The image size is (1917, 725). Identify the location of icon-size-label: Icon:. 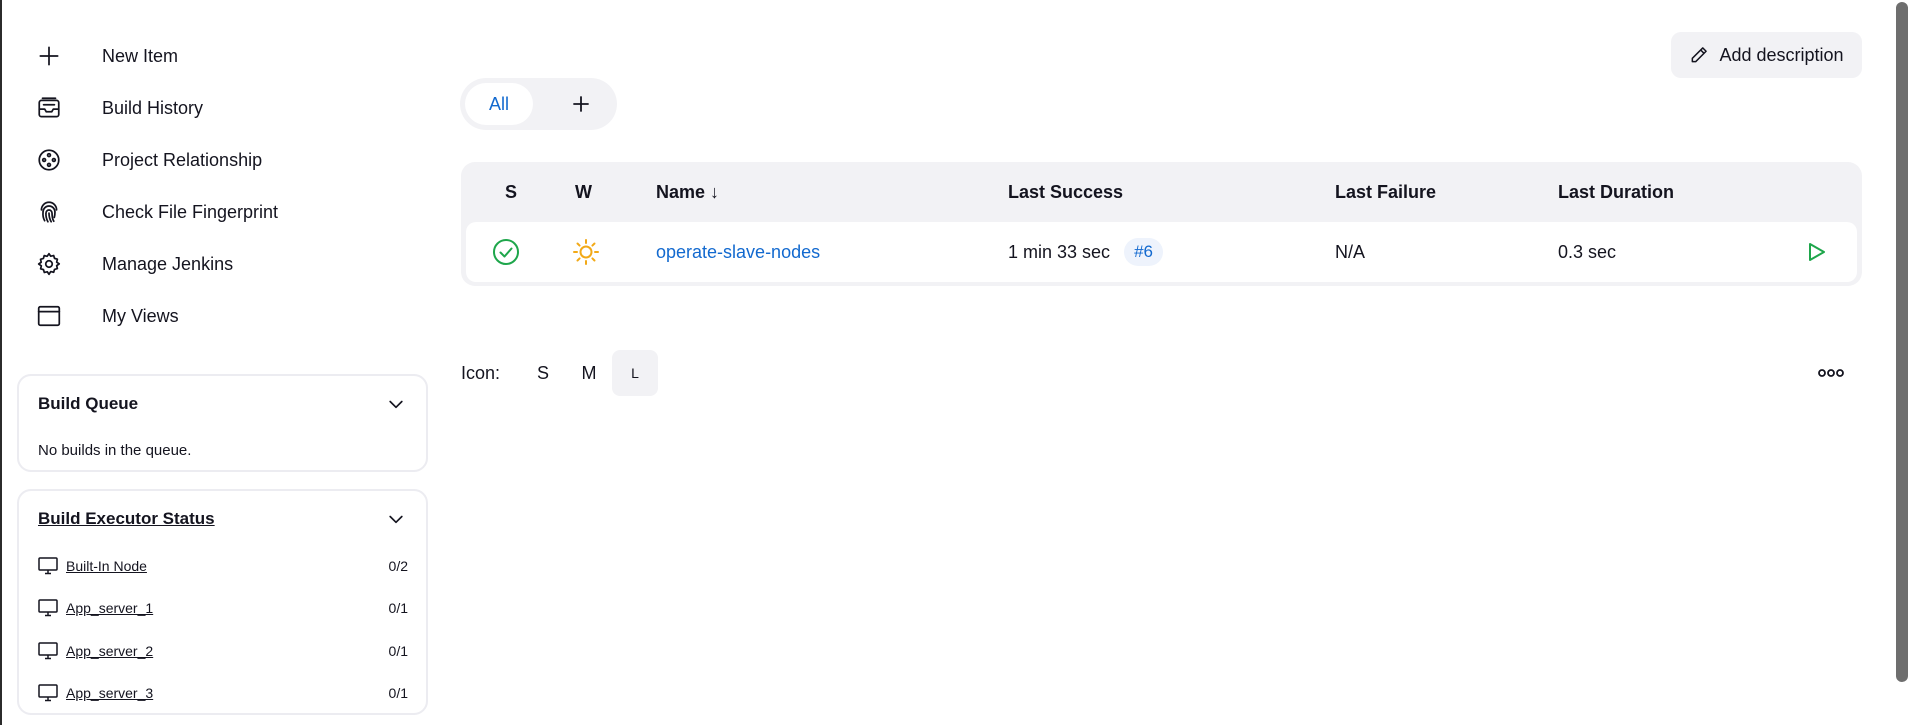
(481, 372).